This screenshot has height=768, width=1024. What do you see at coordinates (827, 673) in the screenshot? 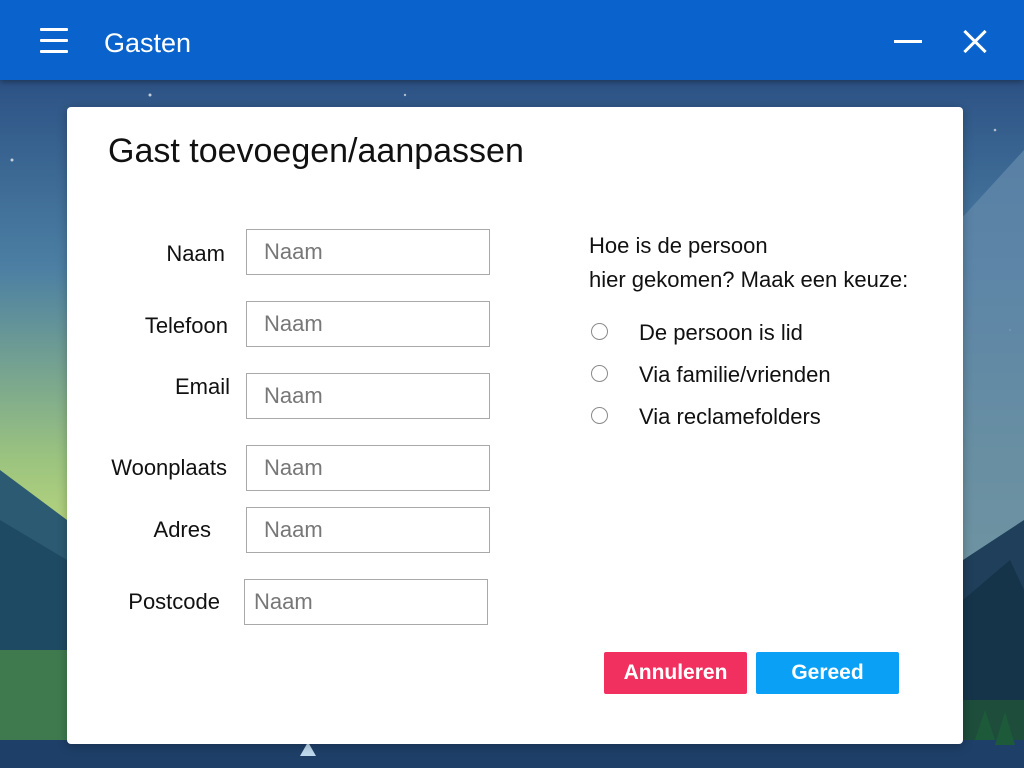
I see `done-button: Gereed` at bounding box center [827, 673].